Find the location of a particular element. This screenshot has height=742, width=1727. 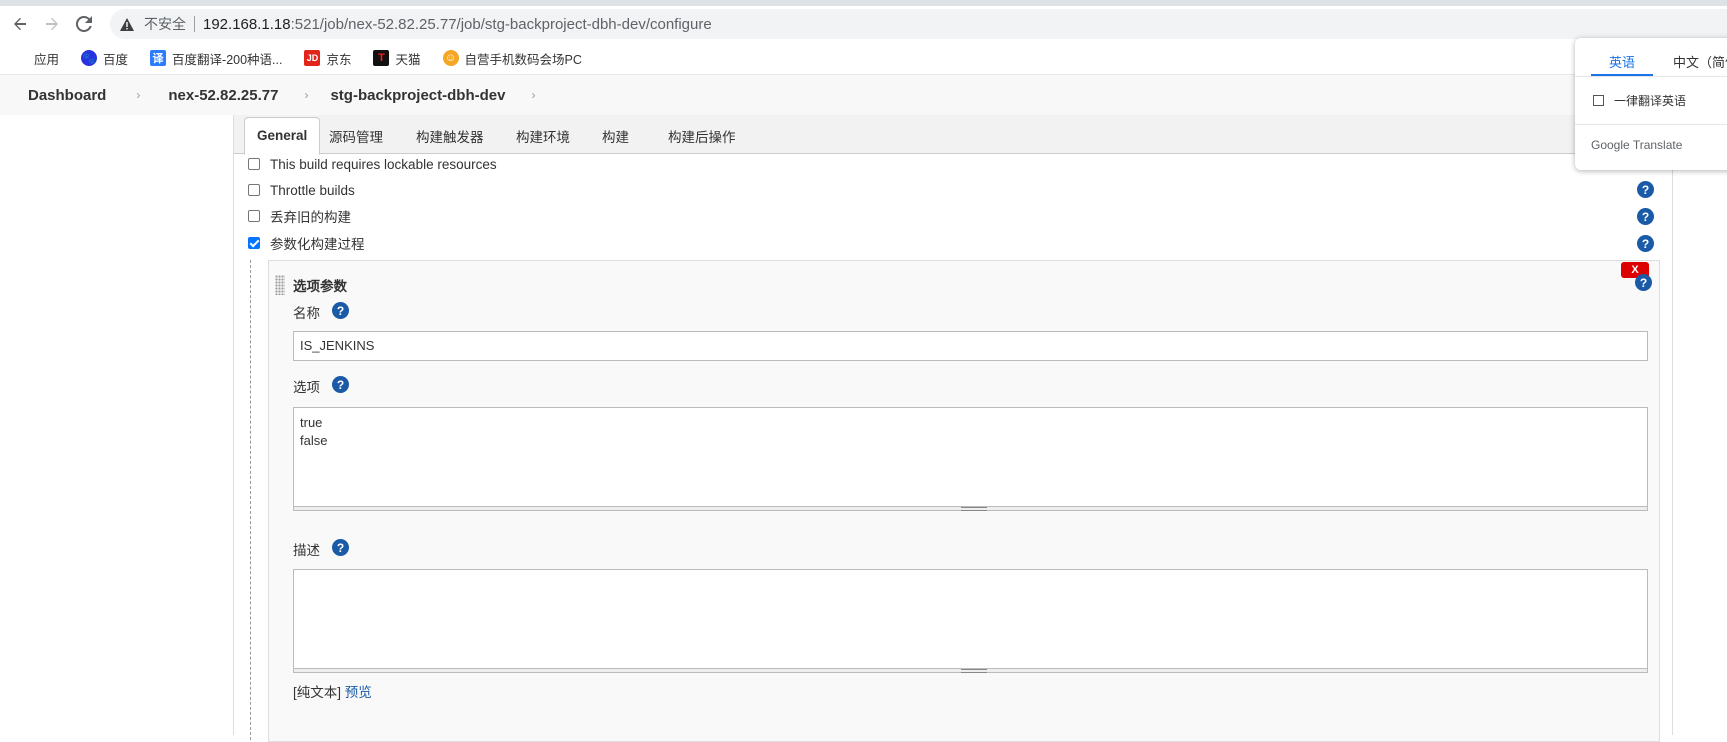

option-label: 参数化构建过程 is located at coordinates (317, 244).